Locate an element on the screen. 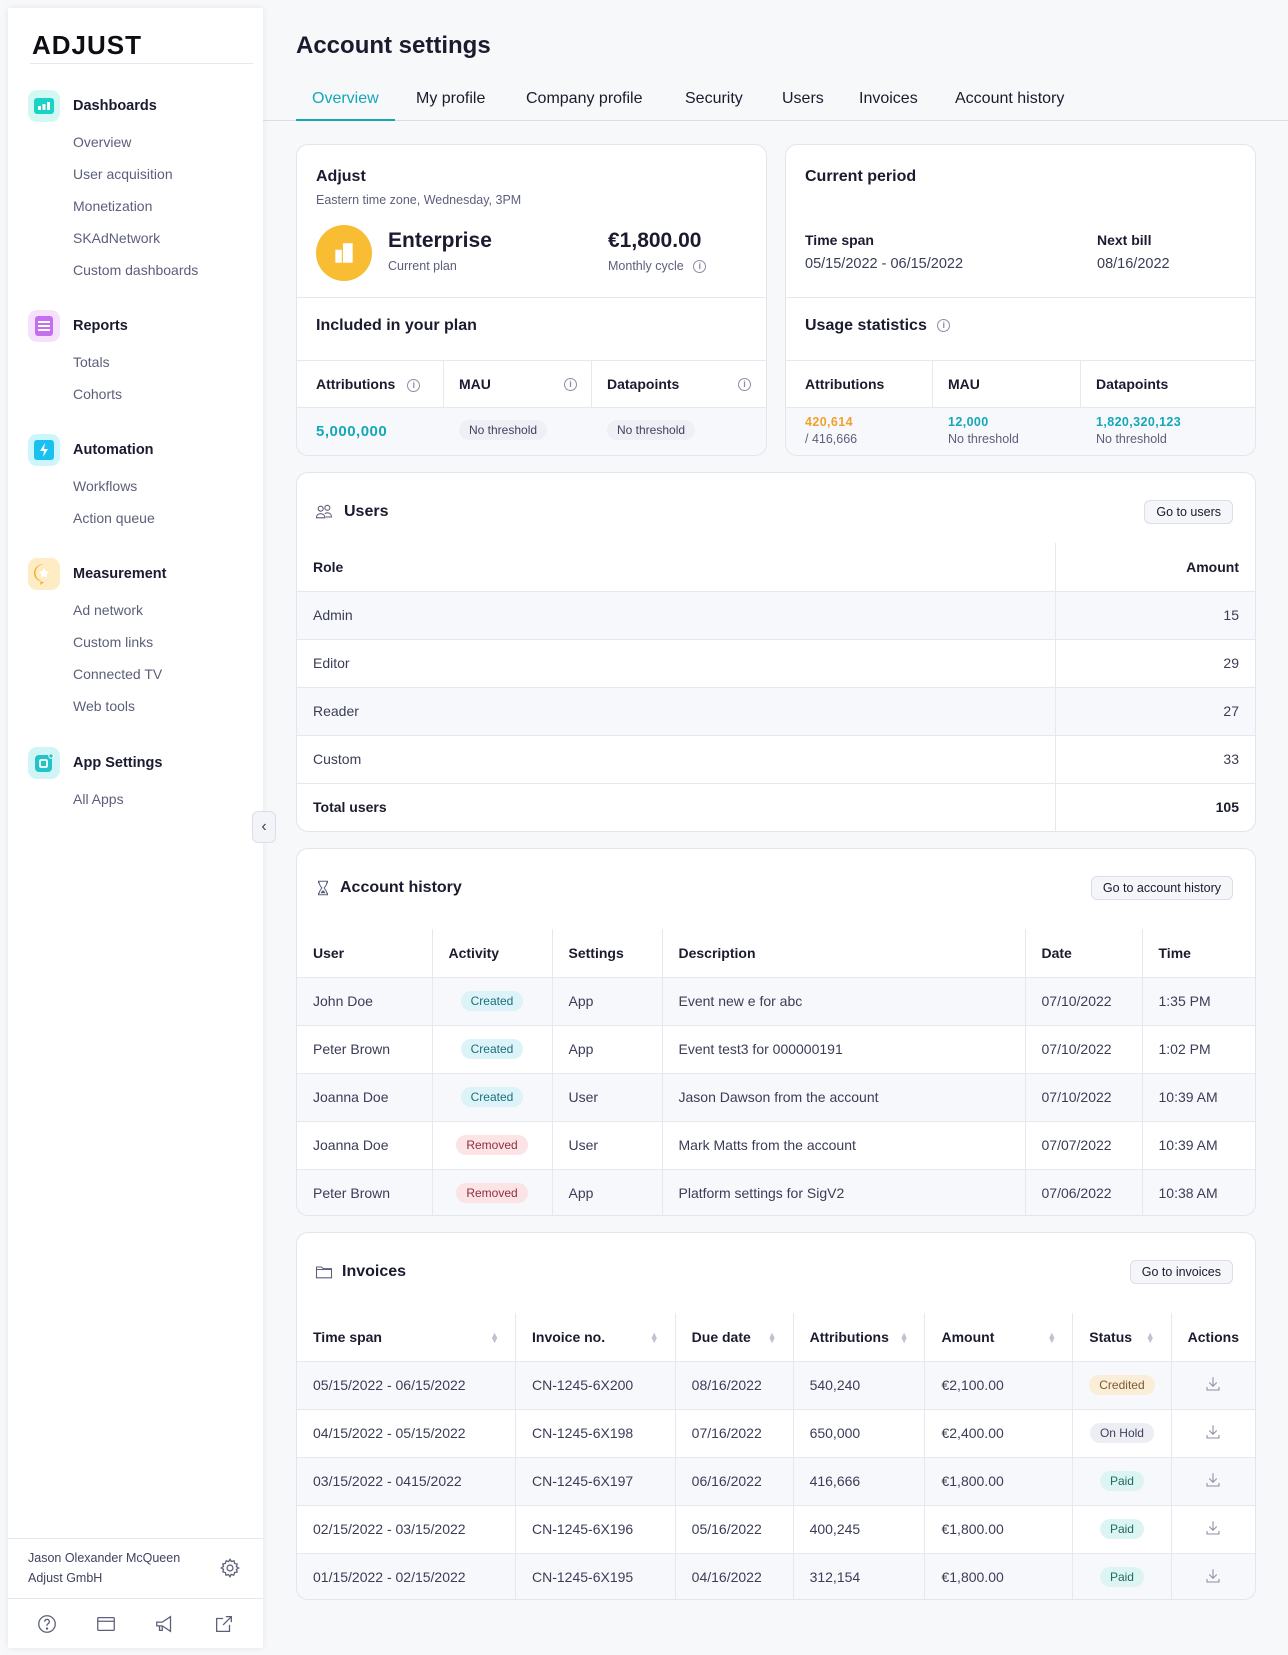 The image size is (1288, 1655). col-role: Role is located at coordinates (676, 567).